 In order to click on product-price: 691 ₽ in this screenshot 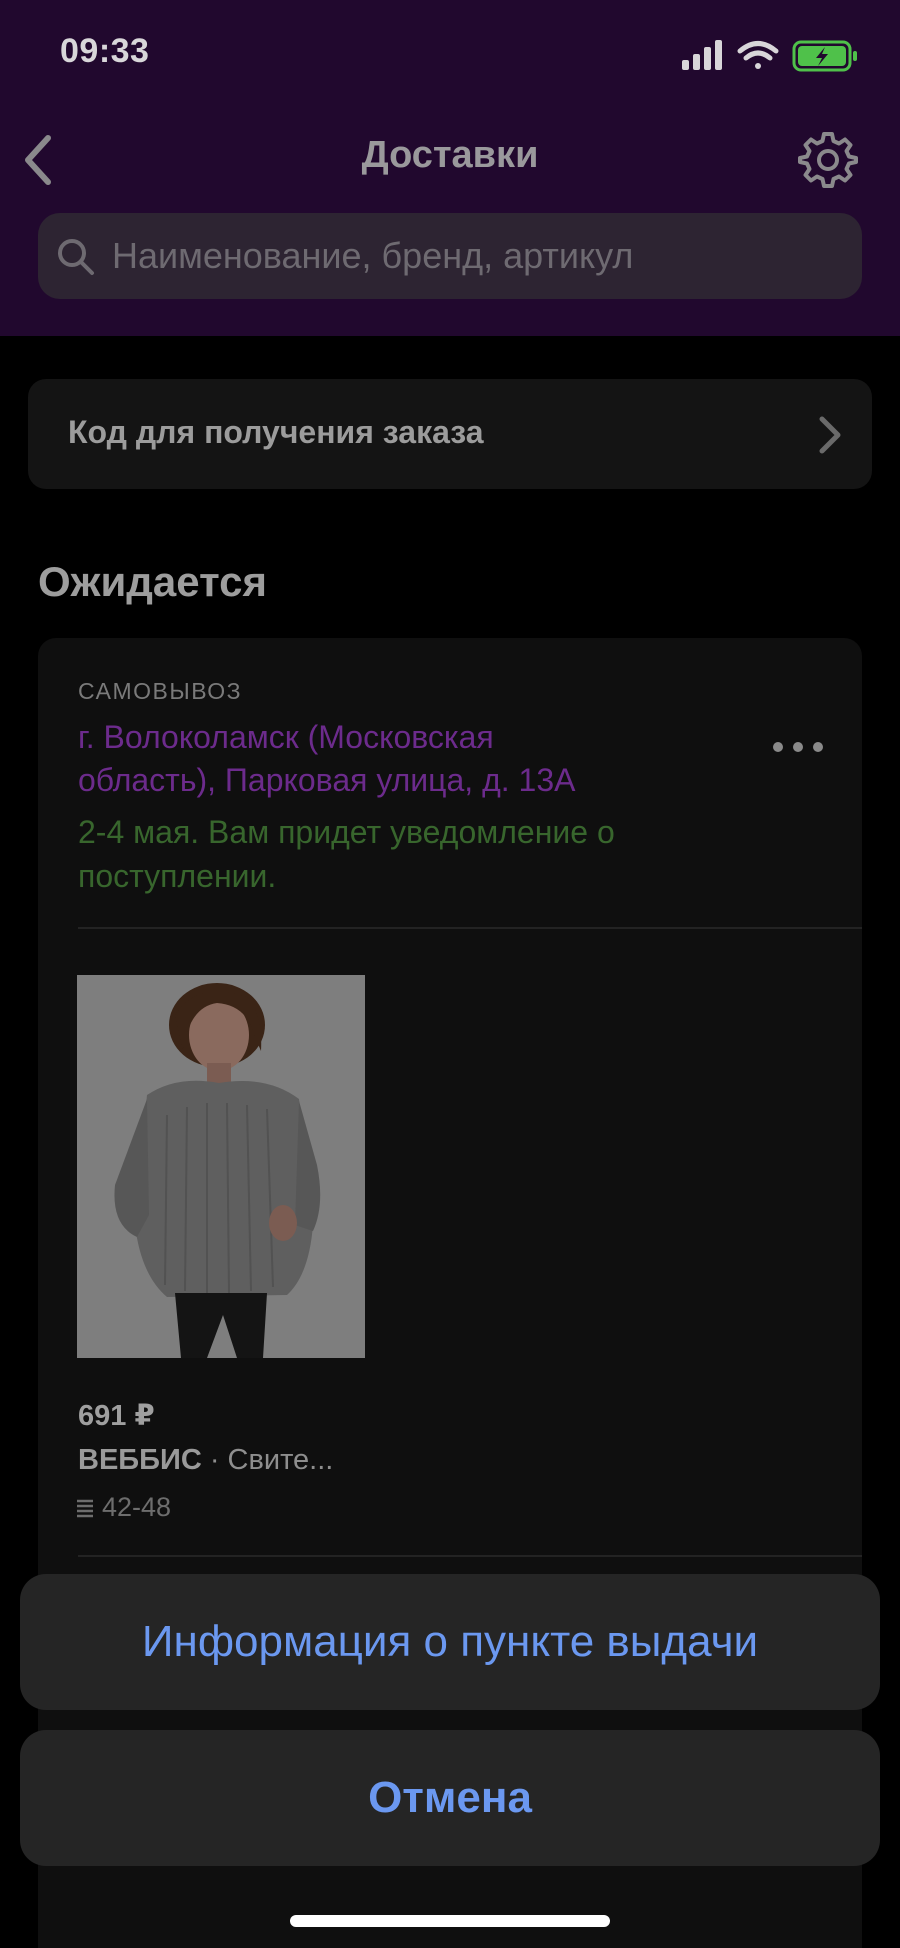, I will do `click(116, 1416)`.